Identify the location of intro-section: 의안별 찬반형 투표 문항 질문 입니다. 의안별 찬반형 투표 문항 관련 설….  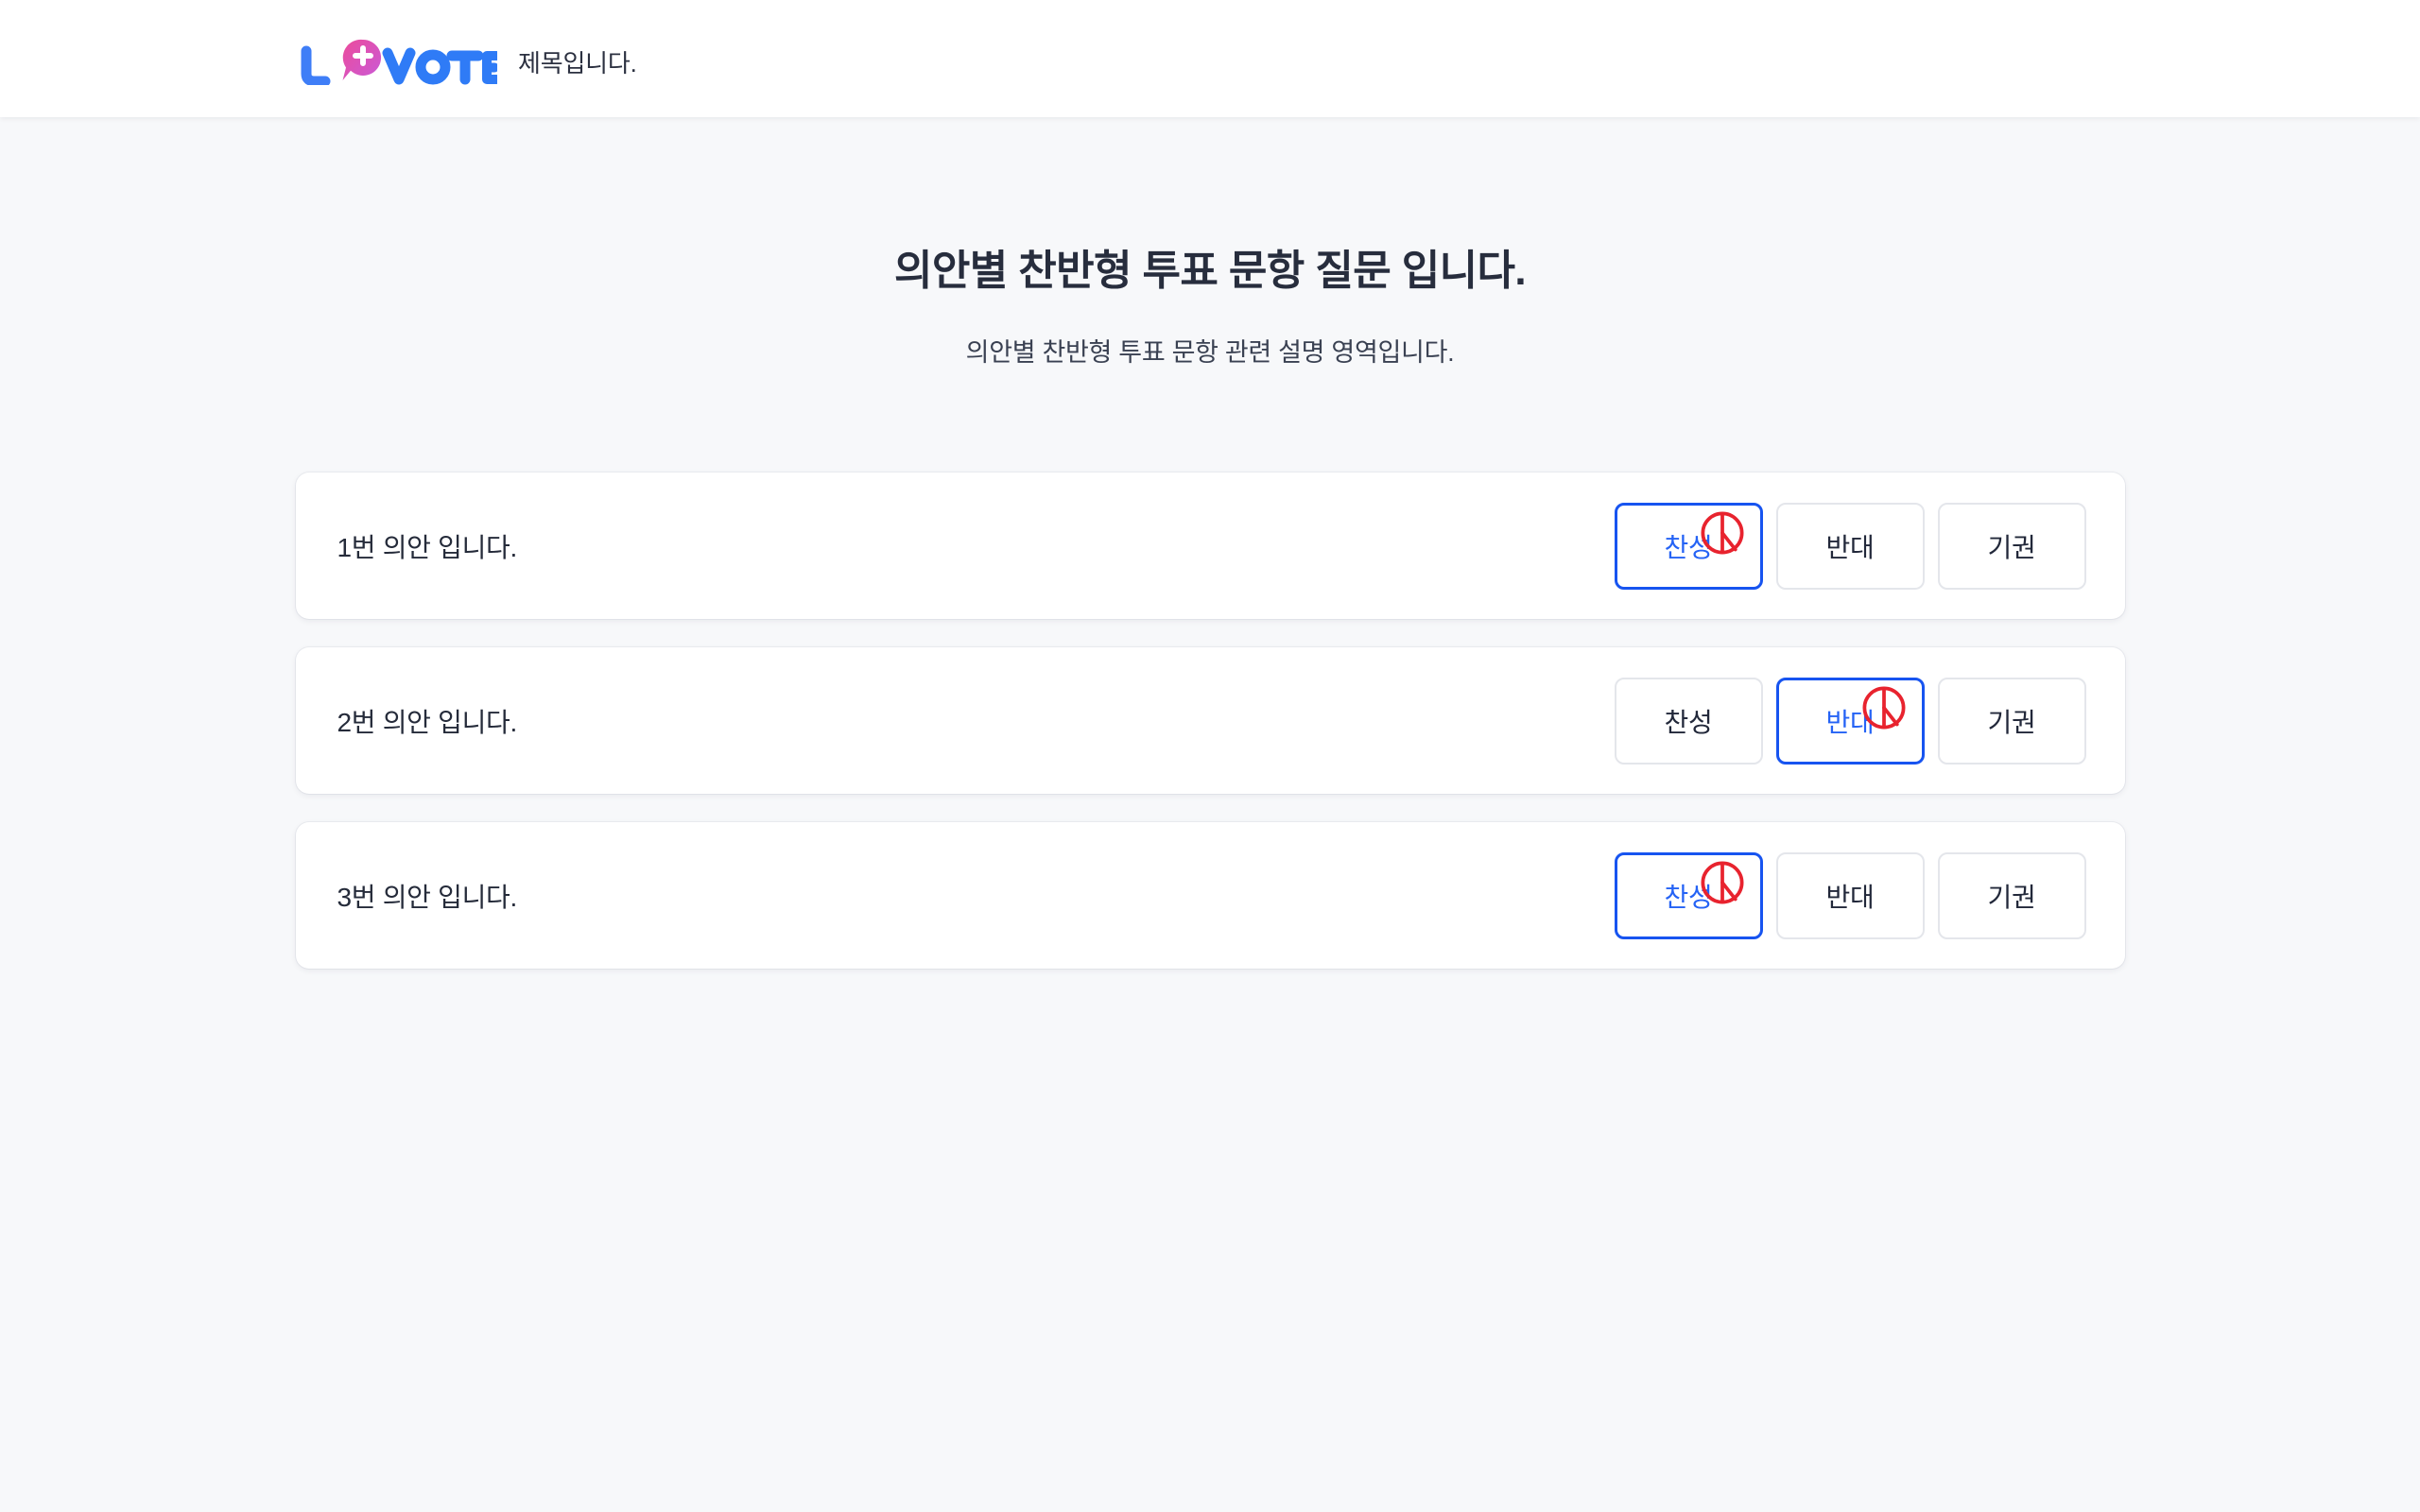
(1210, 306).